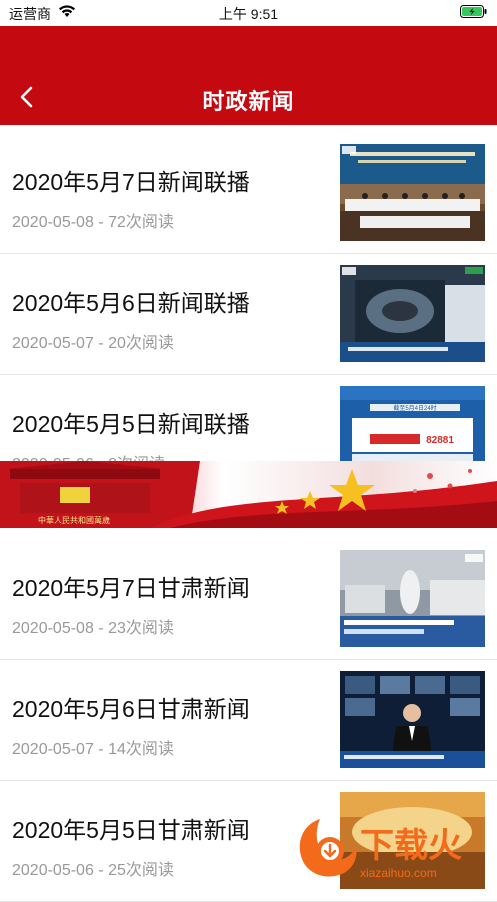 The height and width of the screenshot is (902, 497). I want to click on watermark-logo: 下载火 xiazaihuo.com, so click(394, 847).